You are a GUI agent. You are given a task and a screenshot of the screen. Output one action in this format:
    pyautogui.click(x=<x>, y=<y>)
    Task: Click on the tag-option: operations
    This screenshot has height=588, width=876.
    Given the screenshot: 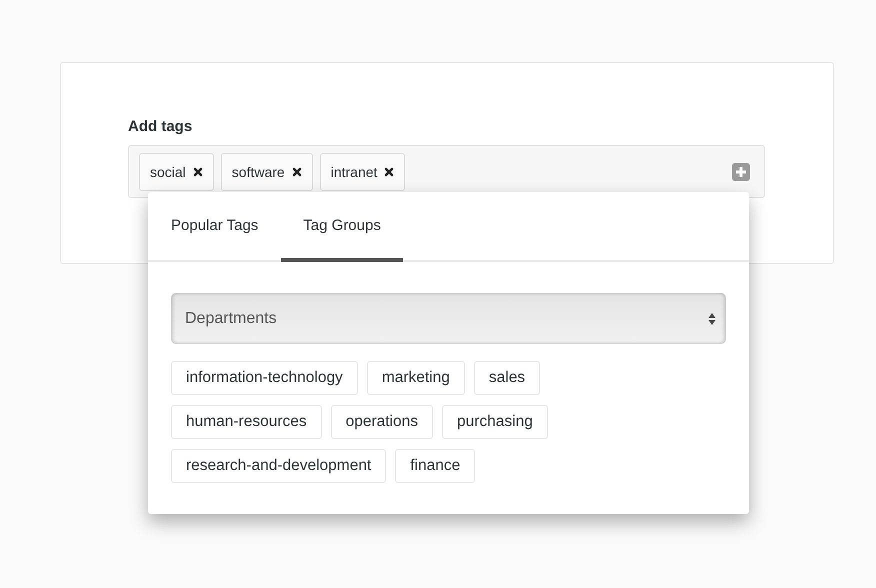 What is the action you would take?
    pyautogui.click(x=381, y=422)
    